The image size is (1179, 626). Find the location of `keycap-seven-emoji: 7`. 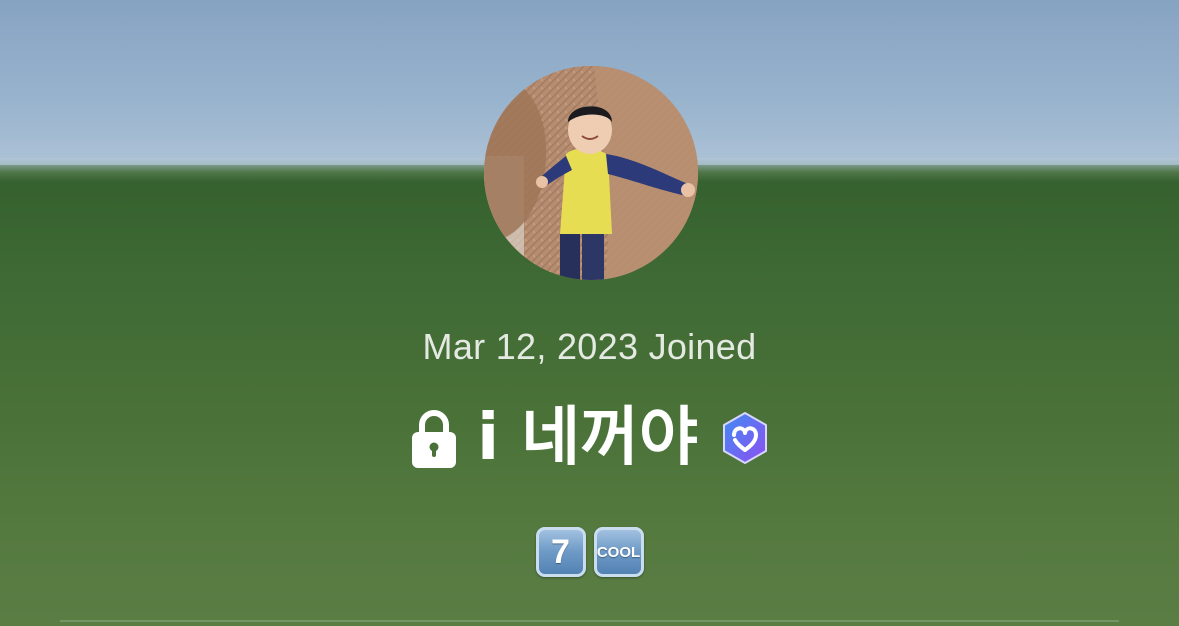

keycap-seven-emoji: 7 is located at coordinates (560, 552).